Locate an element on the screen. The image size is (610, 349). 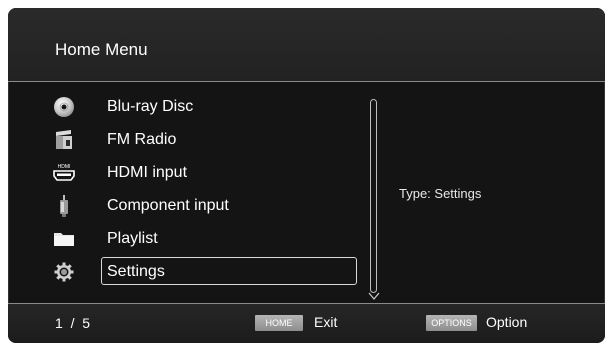
svg-text: HDMI is located at coordinates (64, 167).